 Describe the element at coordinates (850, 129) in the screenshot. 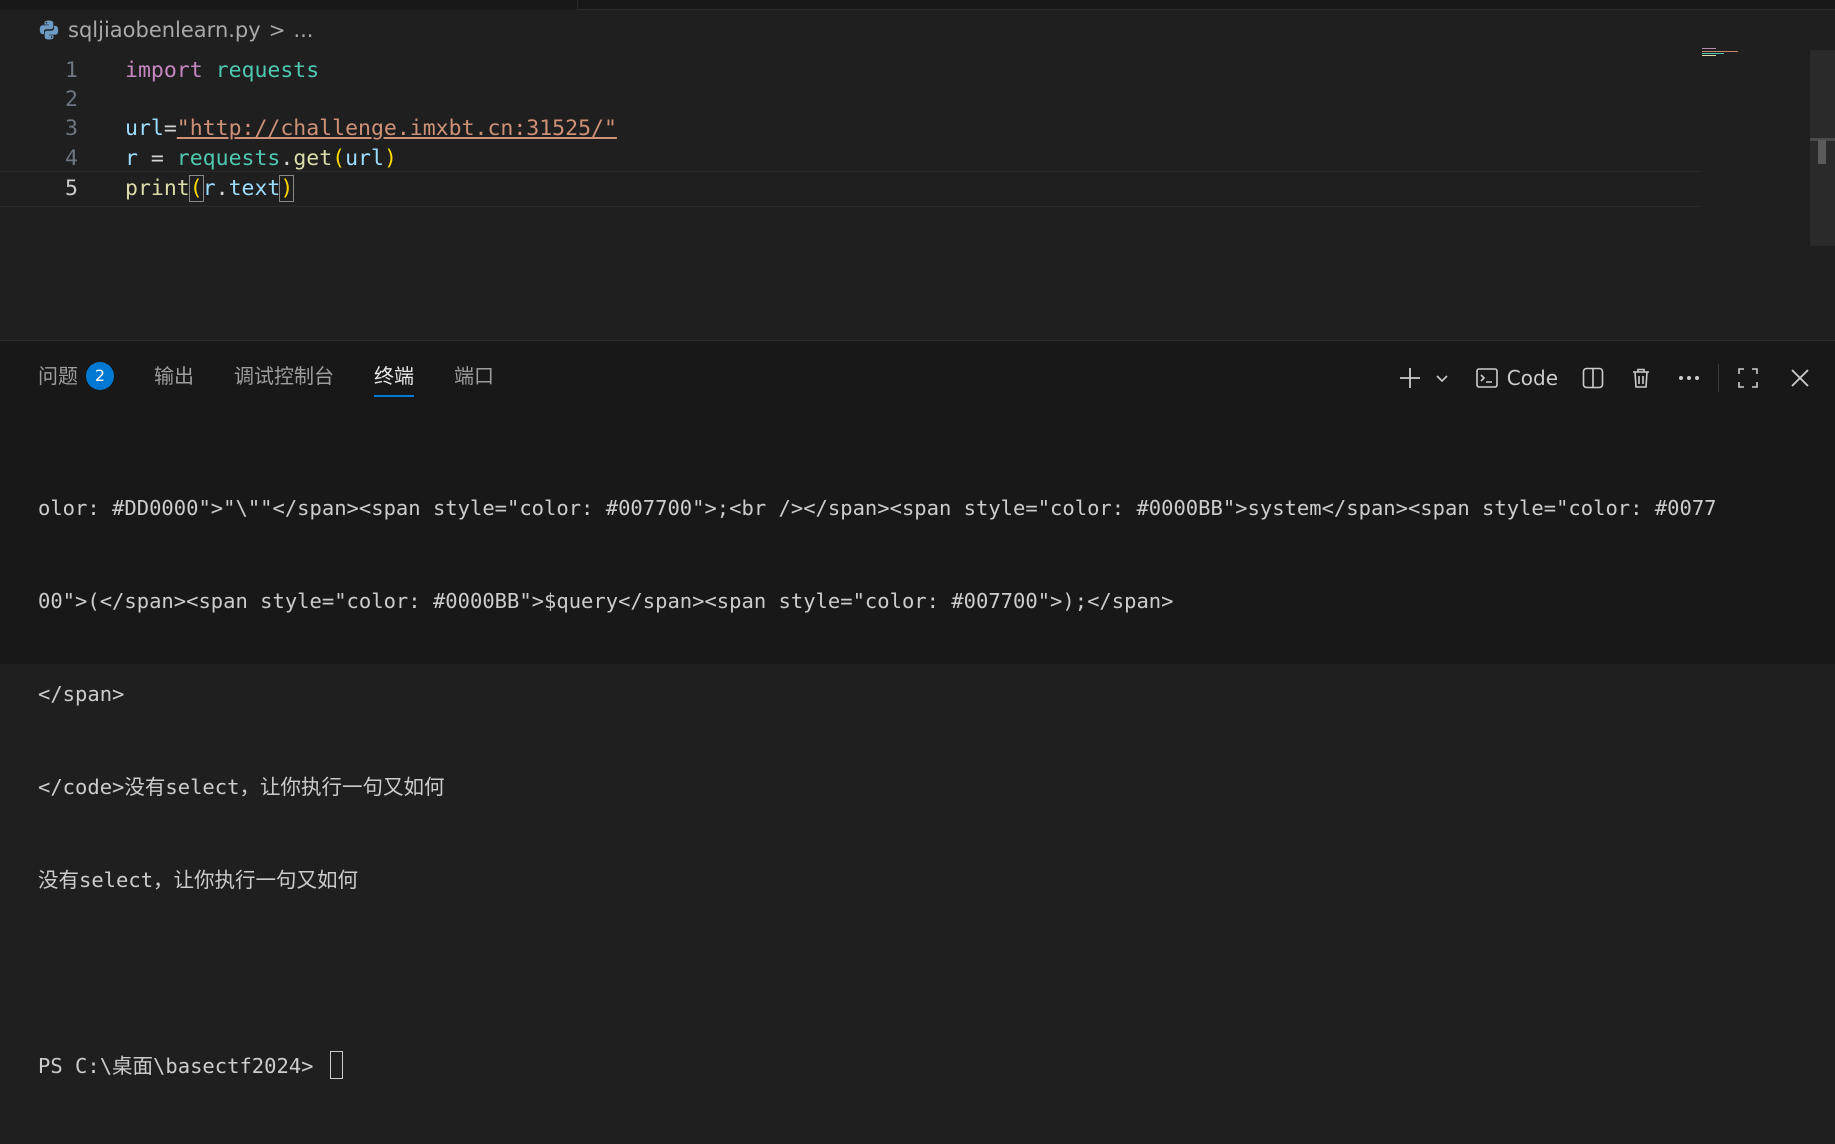

I see `editor-line: 3 url="http://challenge.imxbt.cn:31525/"` at that location.